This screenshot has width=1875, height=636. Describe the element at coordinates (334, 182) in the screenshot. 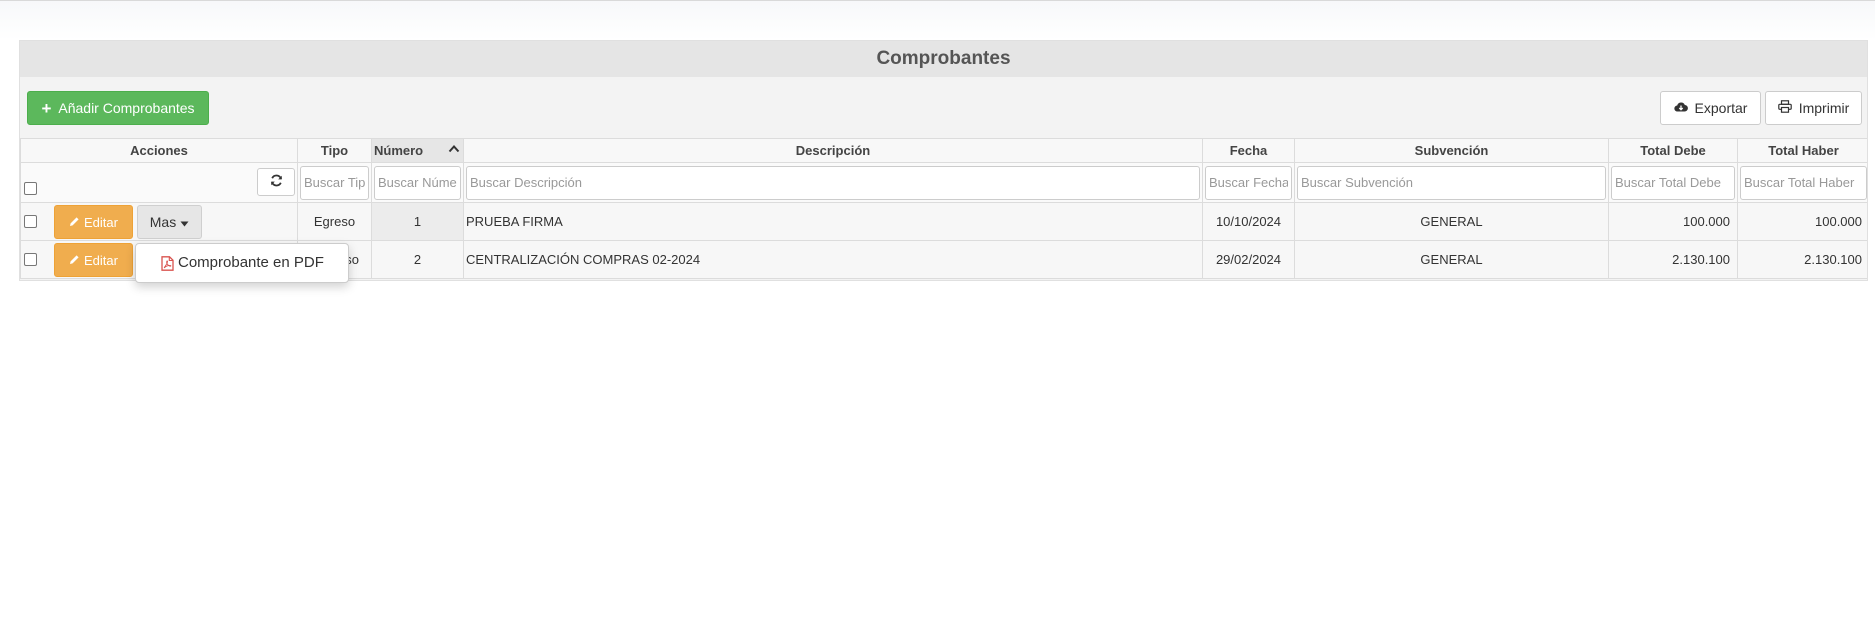

I see `filter-tipo-input` at that location.